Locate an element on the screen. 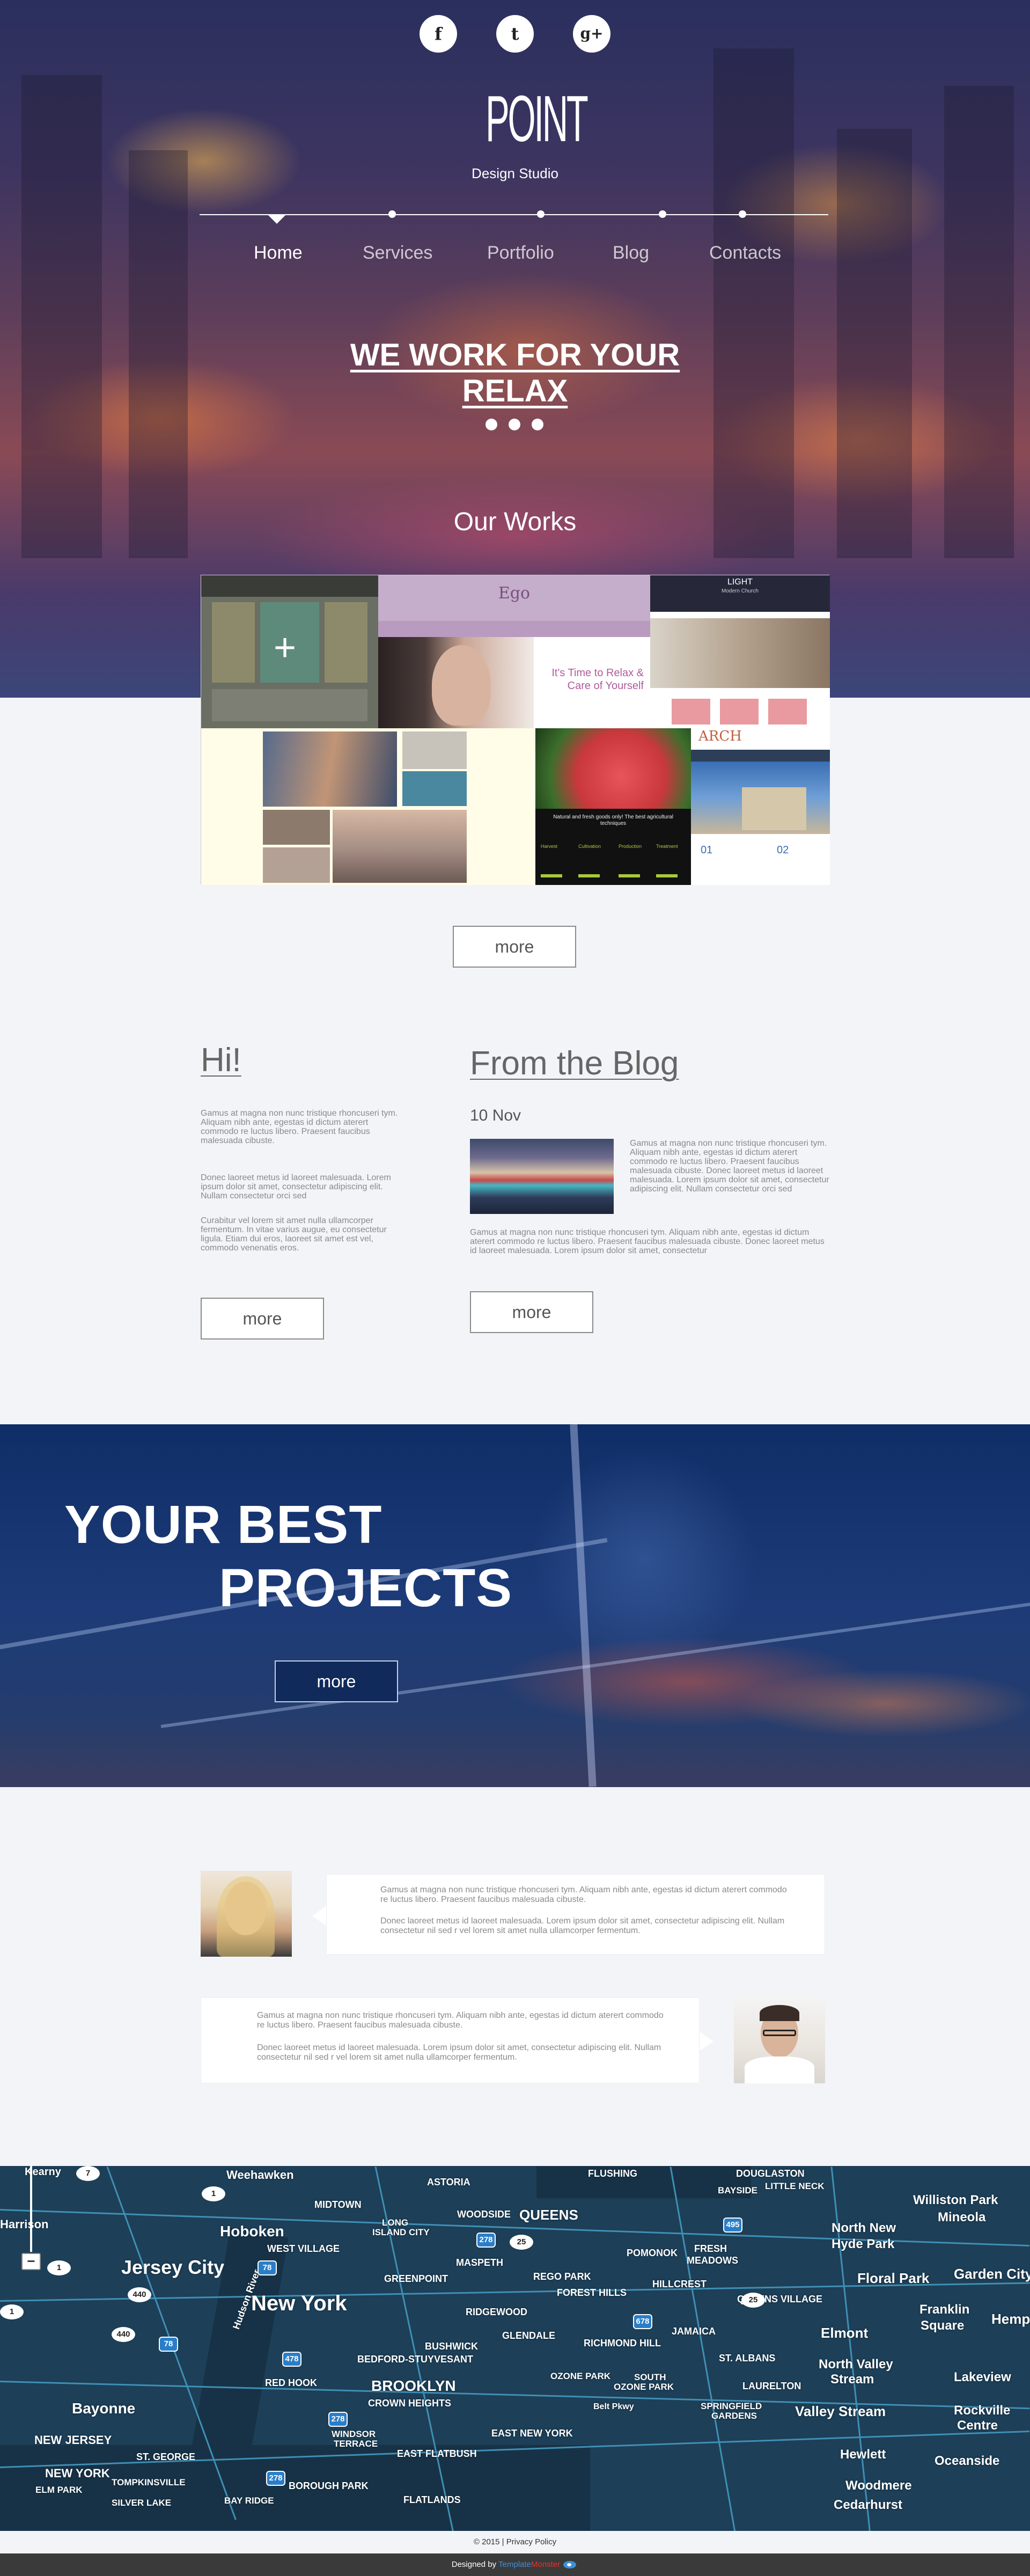 Image resolution: width=1030 pixels, height=2576 pixels. tile-number: 01 is located at coordinates (707, 850).